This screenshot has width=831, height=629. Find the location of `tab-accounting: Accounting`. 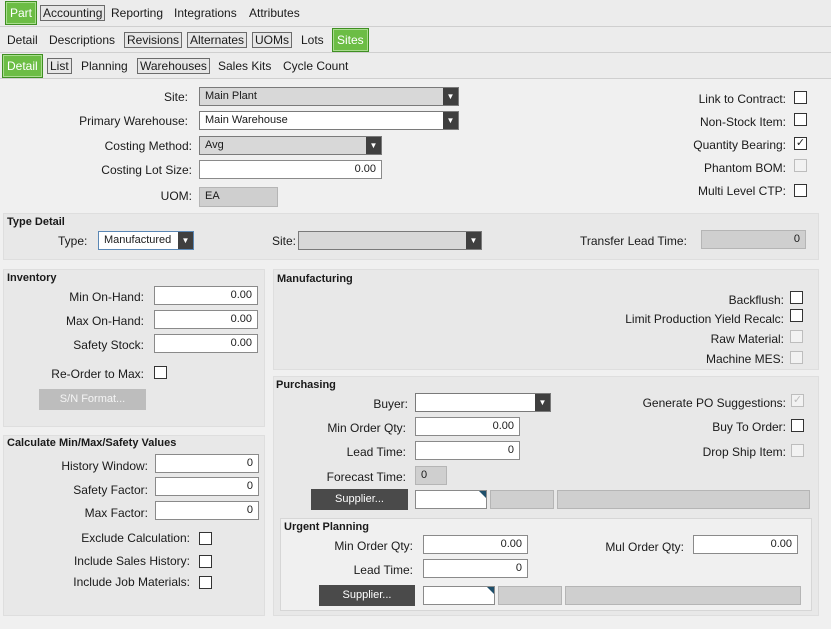

tab-accounting: Accounting is located at coordinates (73, 13).